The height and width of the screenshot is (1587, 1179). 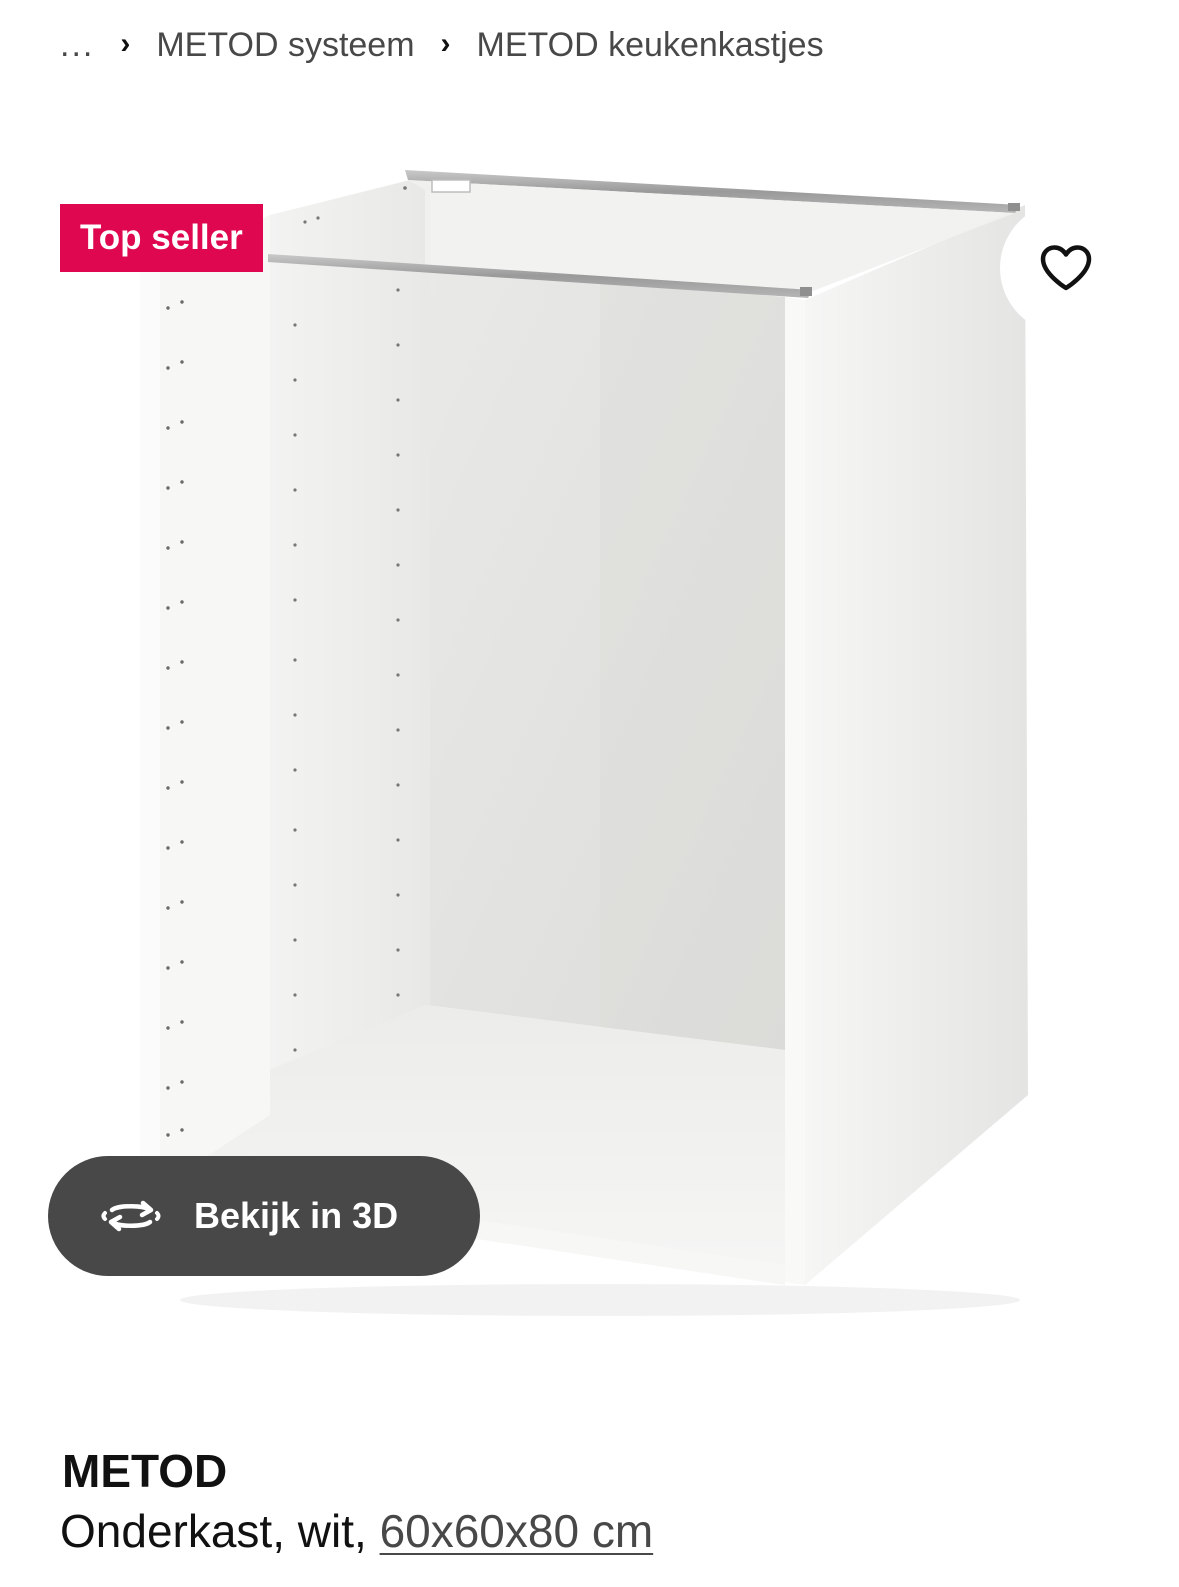 What do you see at coordinates (285, 45) in the screenshot?
I see `breadcrumb-item-metod-systeem: METOD systeem` at bounding box center [285, 45].